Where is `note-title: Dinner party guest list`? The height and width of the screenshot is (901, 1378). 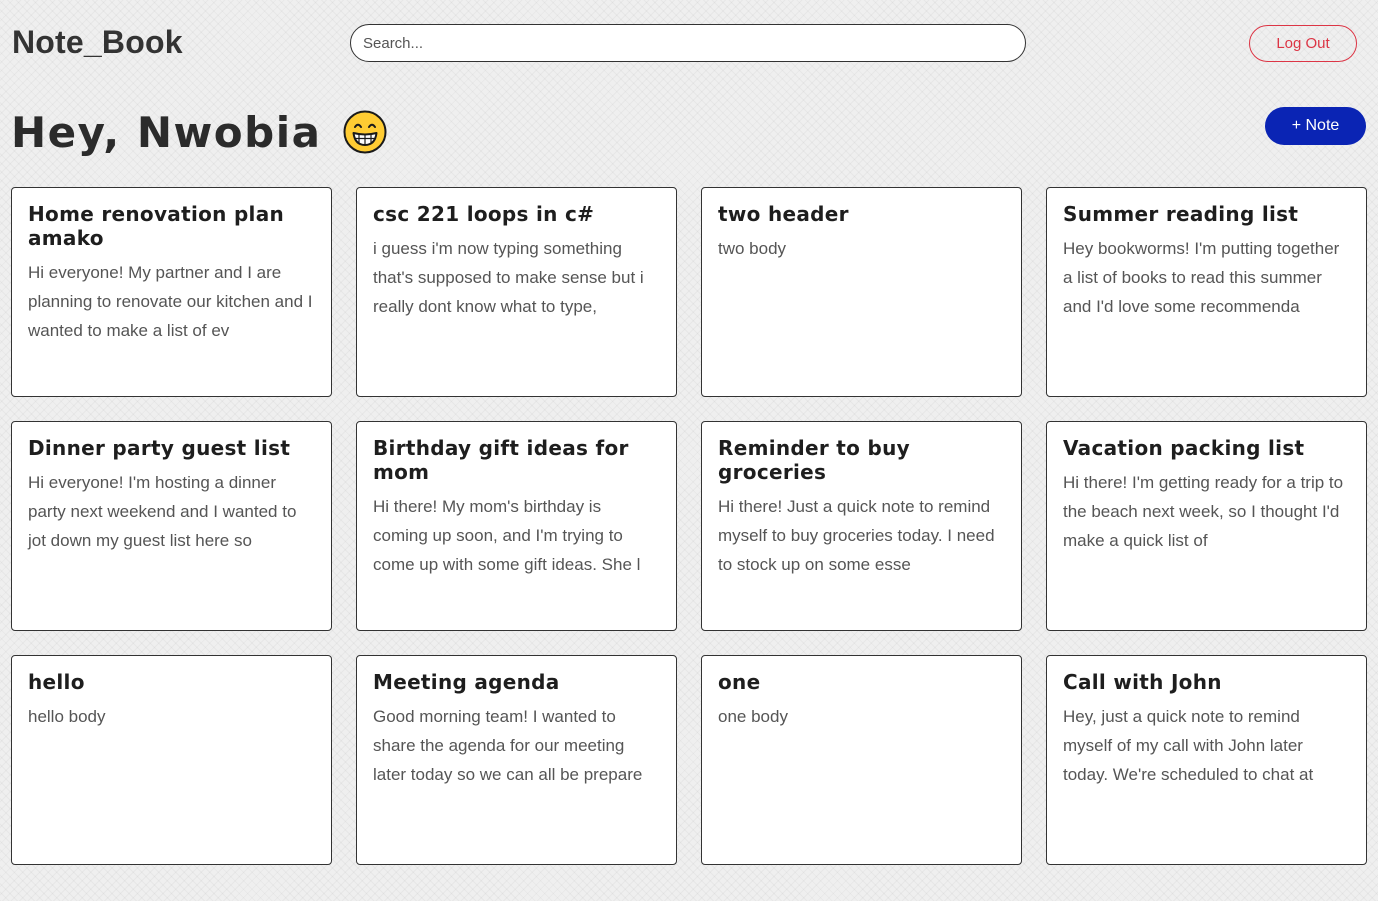 note-title: Dinner party guest list is located at coordinates (159, 448).